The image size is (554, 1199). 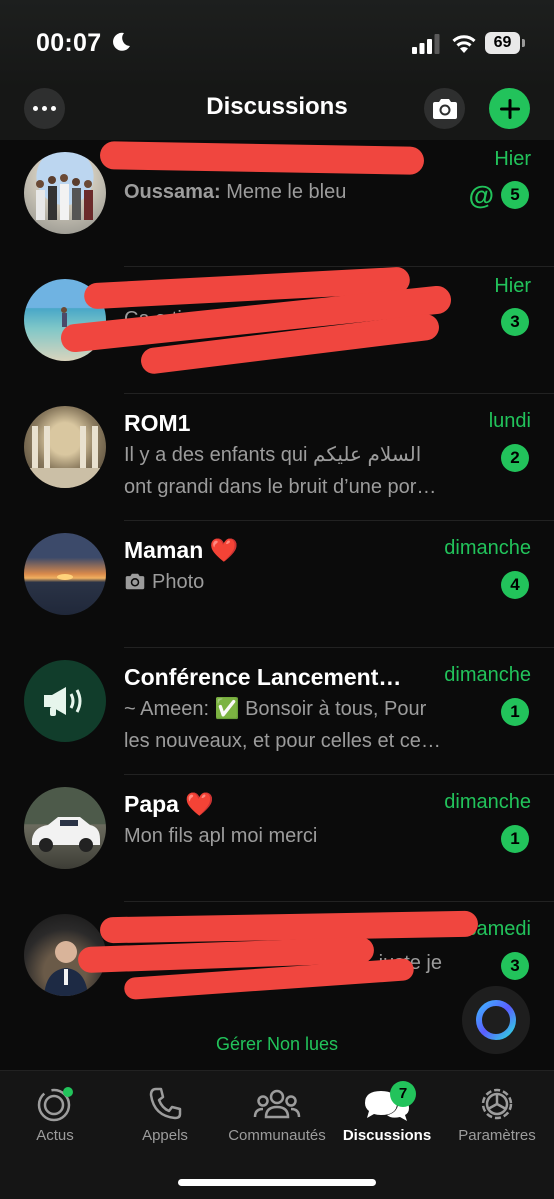 What do you see at coordinates (497, 1135) in the screenshot?
I see `tab-label: Paramètres` at bounding box center [497, 1135].